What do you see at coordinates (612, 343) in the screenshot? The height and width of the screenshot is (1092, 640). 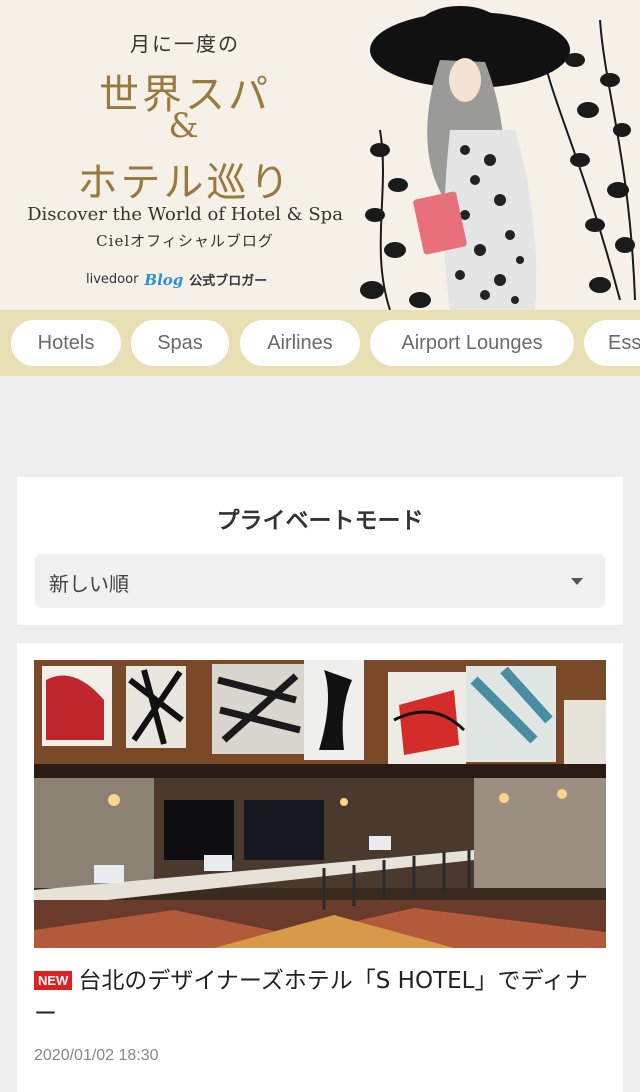 I see `category-ess: Ess` at bounding box center [612, 343].